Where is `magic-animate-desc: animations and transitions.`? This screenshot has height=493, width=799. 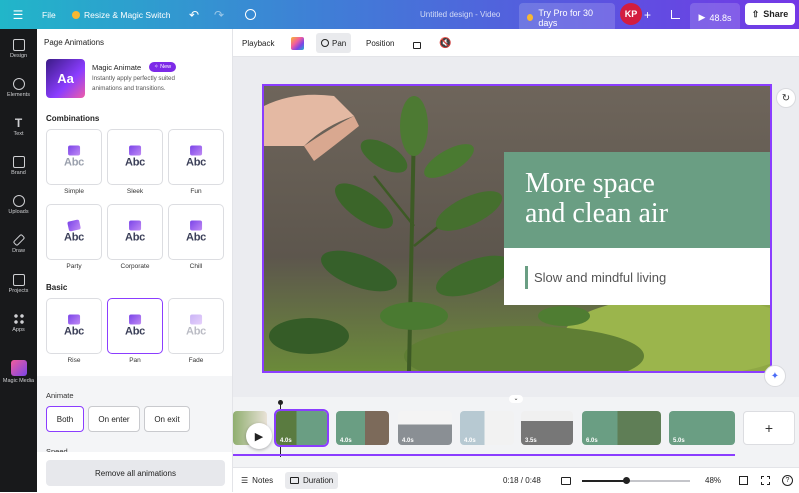
magic-animate-desc: animations and transitions. is located at coordinates (129, 88).